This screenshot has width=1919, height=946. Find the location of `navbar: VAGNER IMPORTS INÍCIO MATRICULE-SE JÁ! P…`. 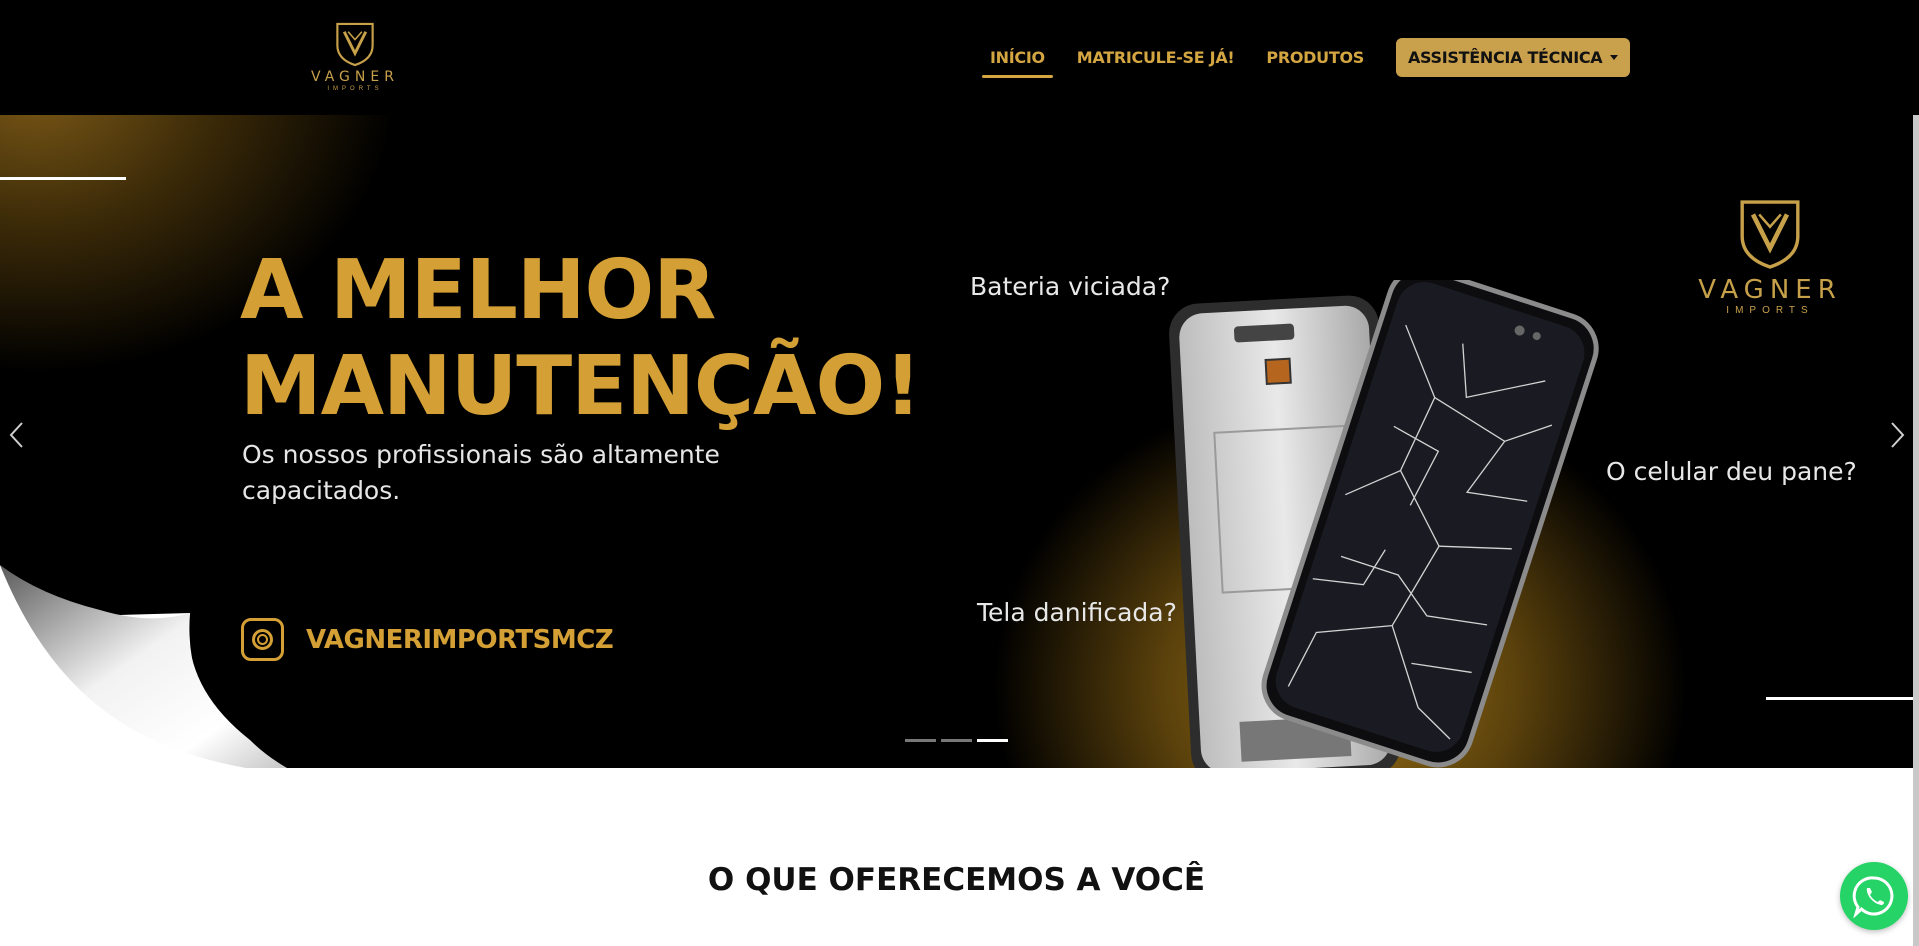

navbar: VAGNER IMPORTS INÍCIO MATRICULE-SE JÁ! P… is located at coordinates (959, 57).